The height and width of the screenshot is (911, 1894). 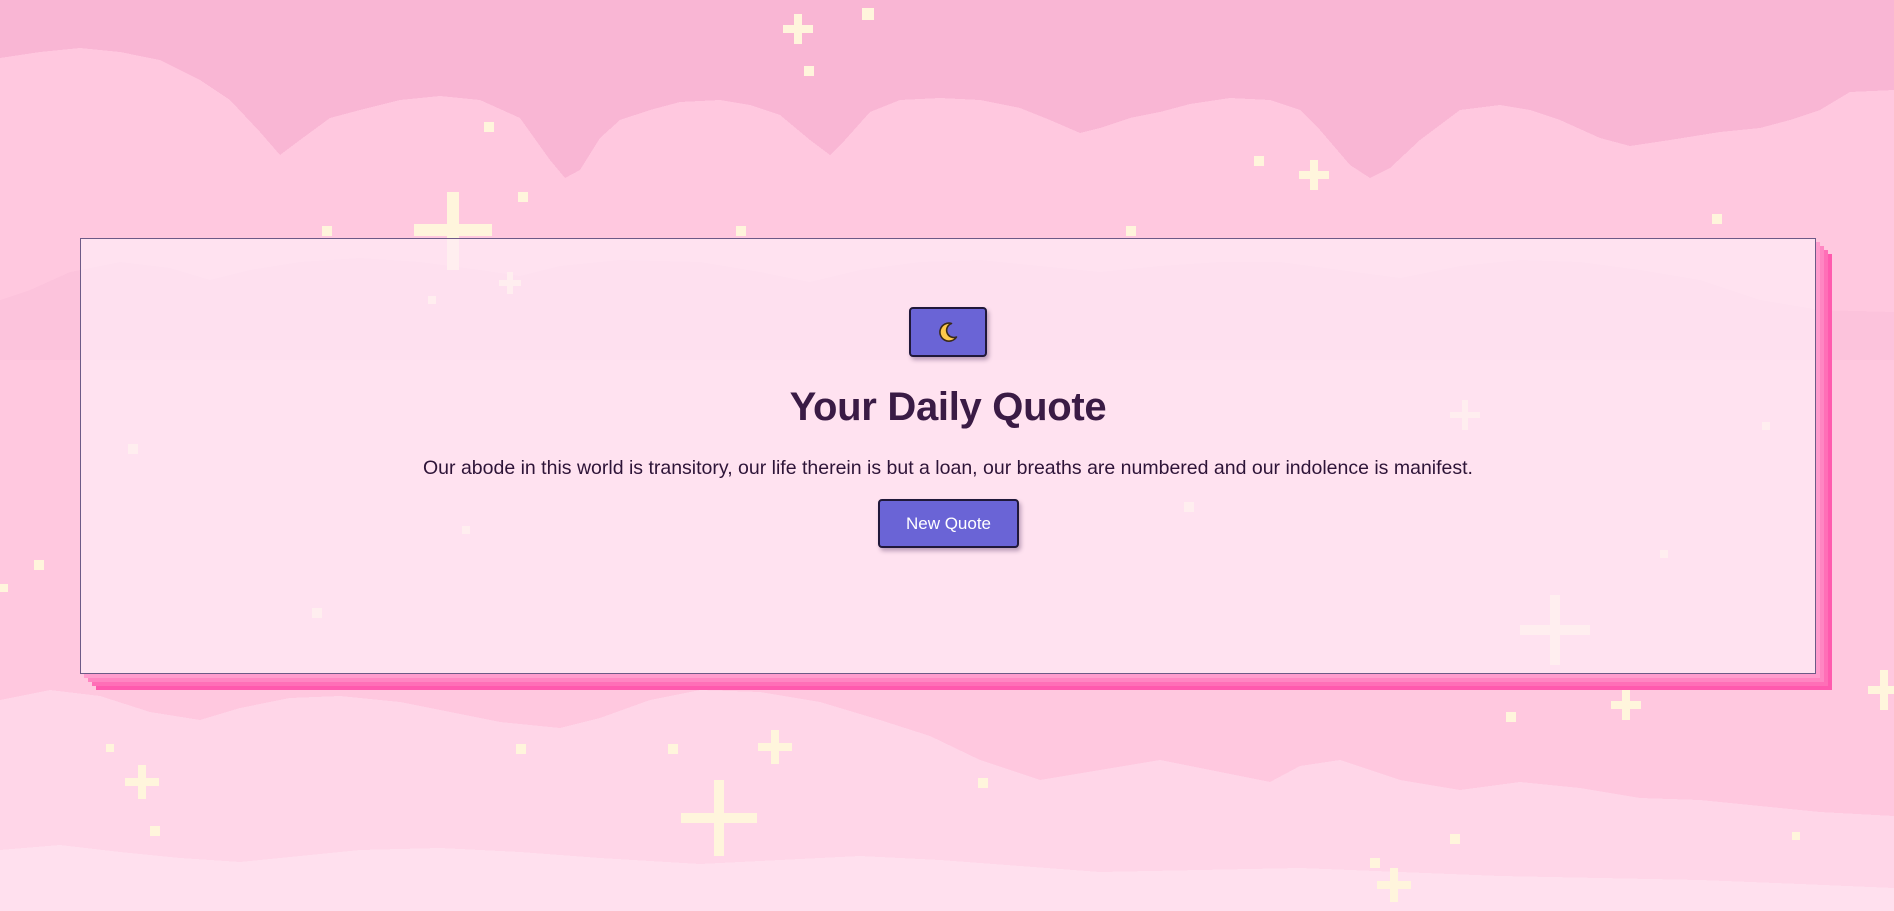 What do you see at coordinates (948, 407) in the screenshot?
I see `page-title: Your Daily Quote` at bounding box center [948, 407].